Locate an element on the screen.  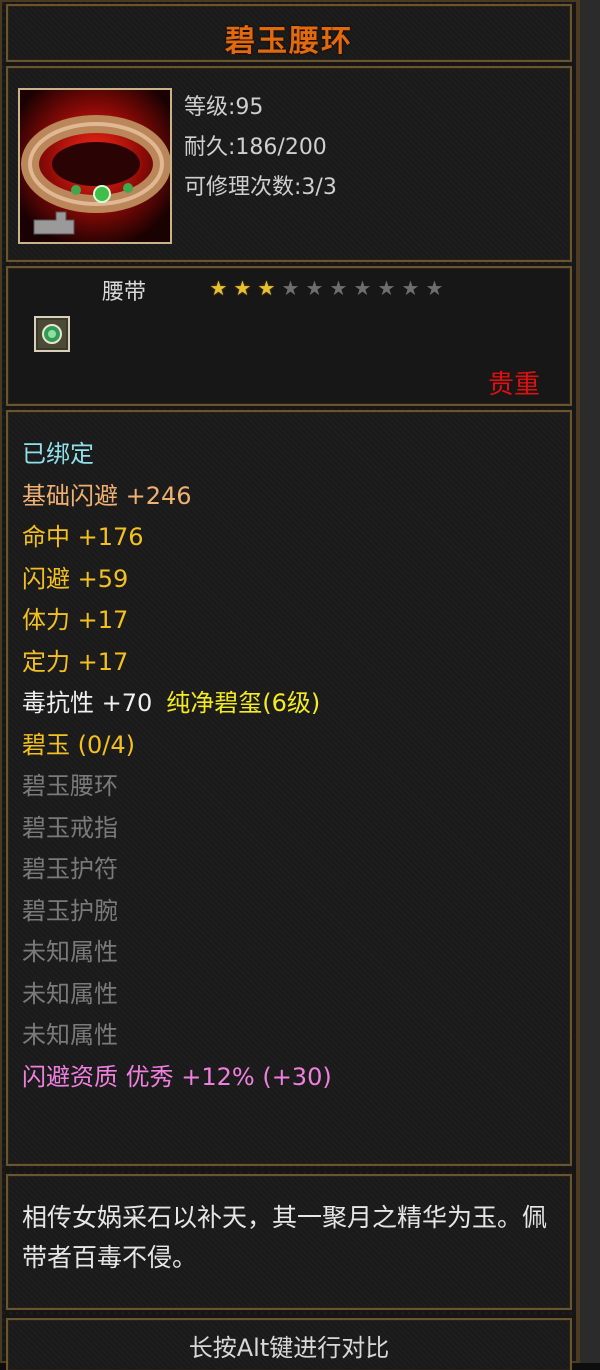
attribute-text: 毒抗性 +70 is located at coordinates (87, 703).